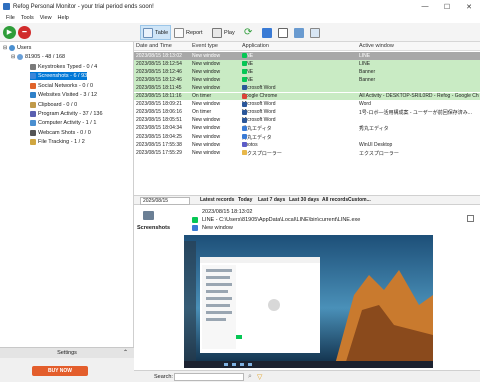 The width and height of the screenshot is (480, 382). What do you see at coordinates (12, 48) in the screenshot?
I see `users-icon` at bounding box center [12, 48].